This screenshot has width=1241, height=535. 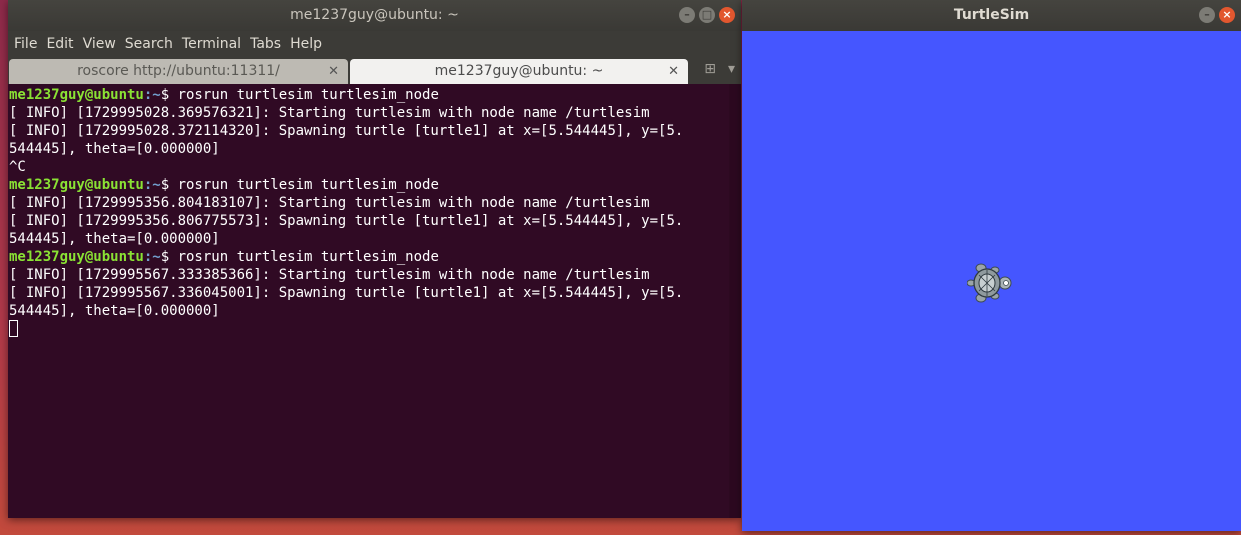 I want to click on terminal-scrollbar, so click(x=735, y=301).